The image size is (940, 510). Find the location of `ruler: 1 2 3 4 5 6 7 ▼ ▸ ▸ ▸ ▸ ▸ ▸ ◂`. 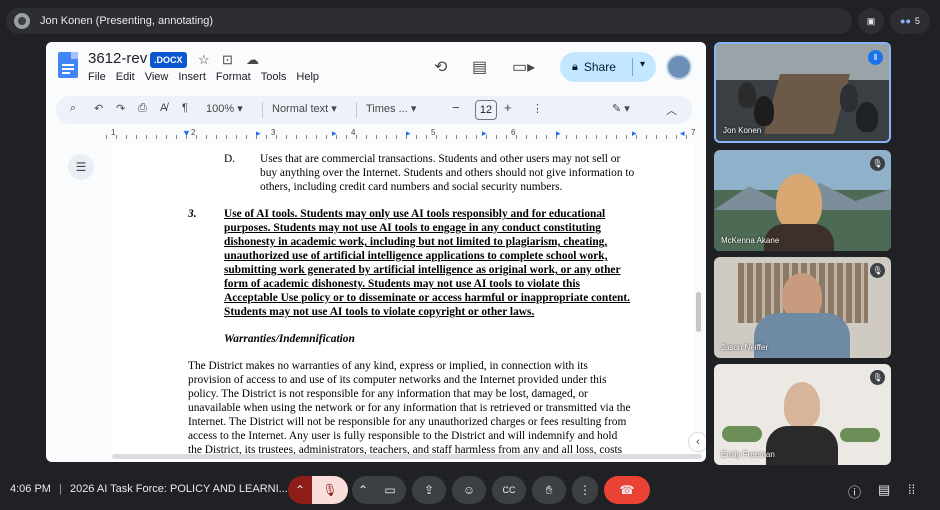

ruler: 1 2 3 4 5 6 7 ▼ ▸ ▸ ▸ ▸ ▸ ▸ ◂ is located at coordinates (401, 135).